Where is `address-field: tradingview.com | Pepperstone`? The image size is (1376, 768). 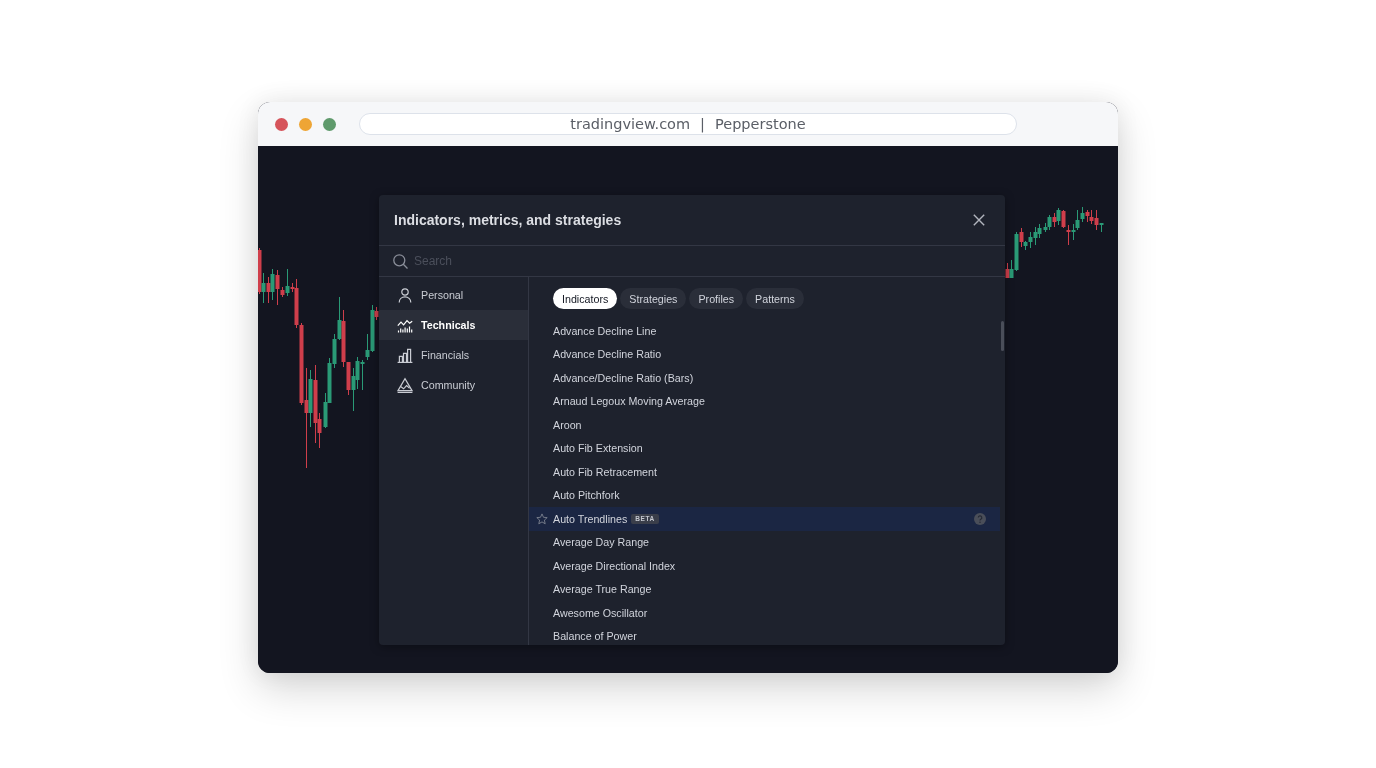
address-field: tradingview.com | Pepperstone is located at coordinates (688, 124).